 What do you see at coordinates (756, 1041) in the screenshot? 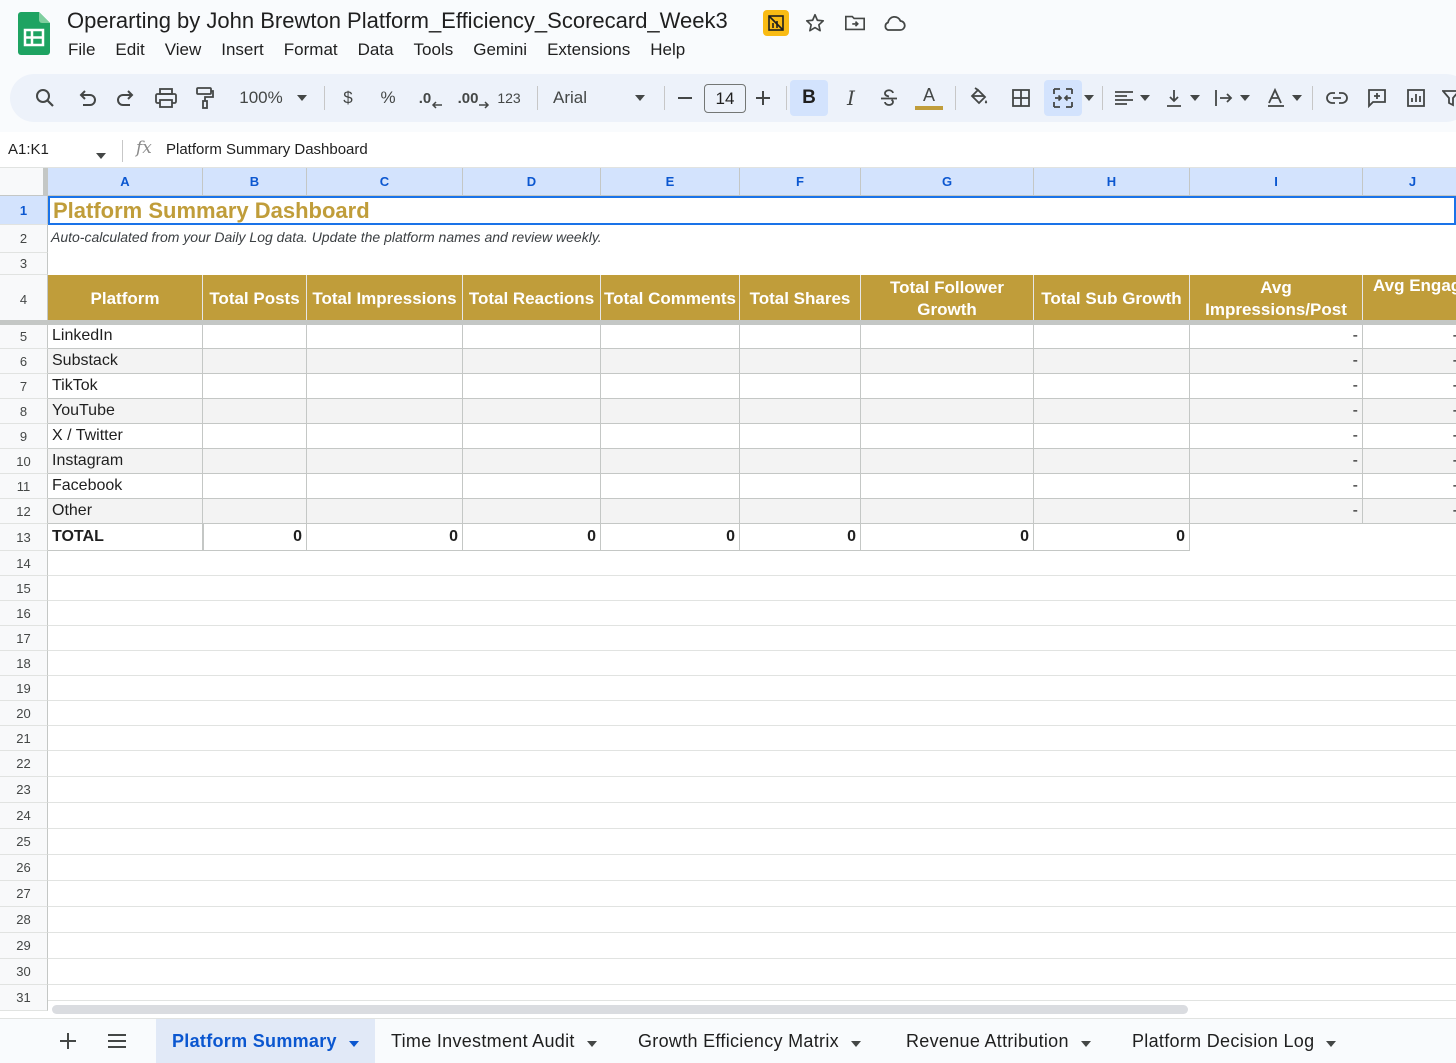
I see `sheet-tab: Growth Efficiency Matrix` at bounding box center [756, 1041].